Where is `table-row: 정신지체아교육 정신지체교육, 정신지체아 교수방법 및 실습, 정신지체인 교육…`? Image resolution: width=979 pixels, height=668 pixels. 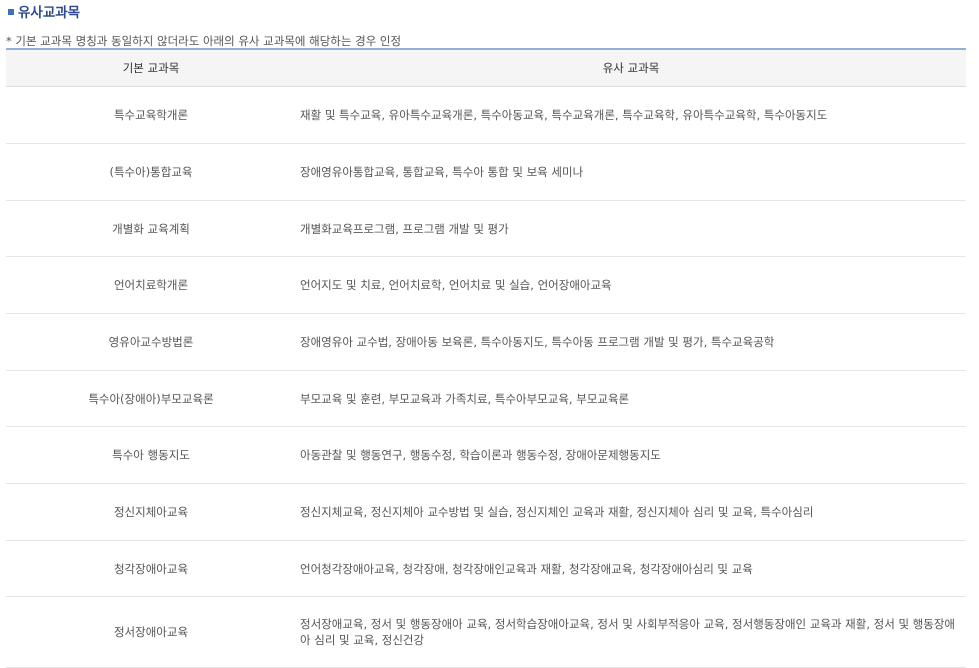
table-row: 정신지체아교육 정신지체교육, 정신지체아 교수방법 및 실습, 정신지체인 교육… is located at coordinates (486, 512).